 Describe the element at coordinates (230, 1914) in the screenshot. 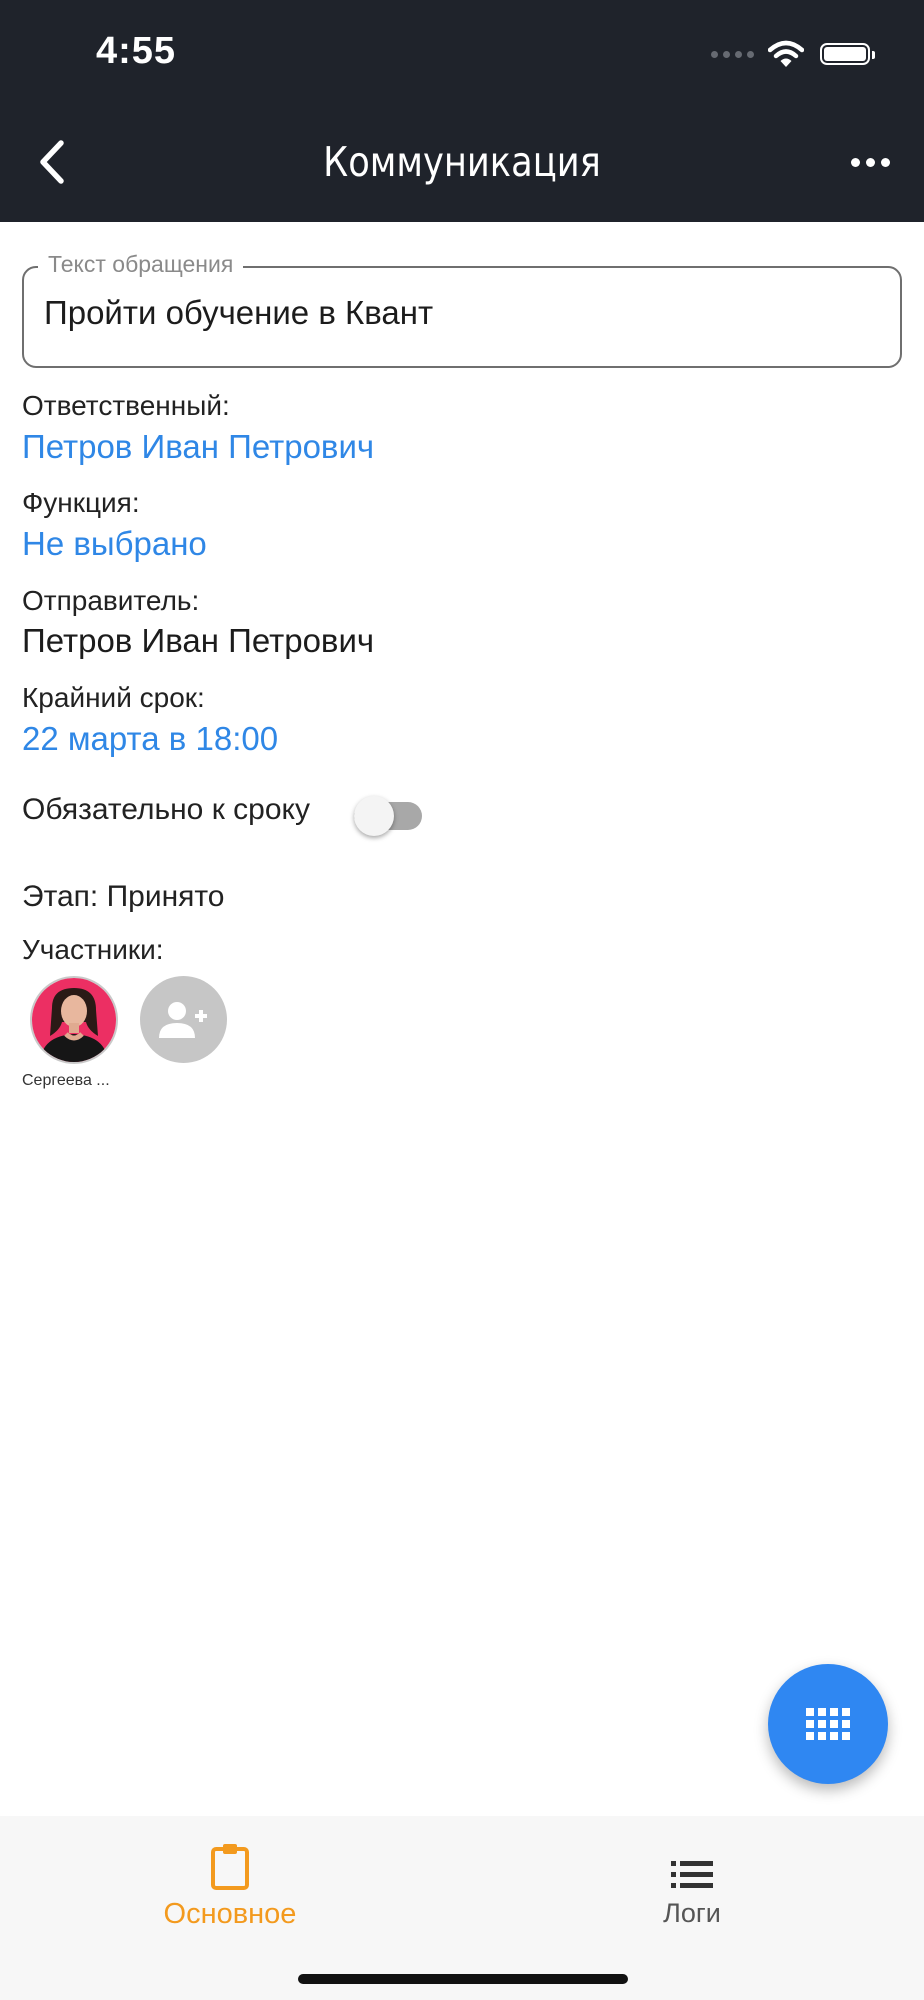

I see `tab-main-label: Основное` at that location.